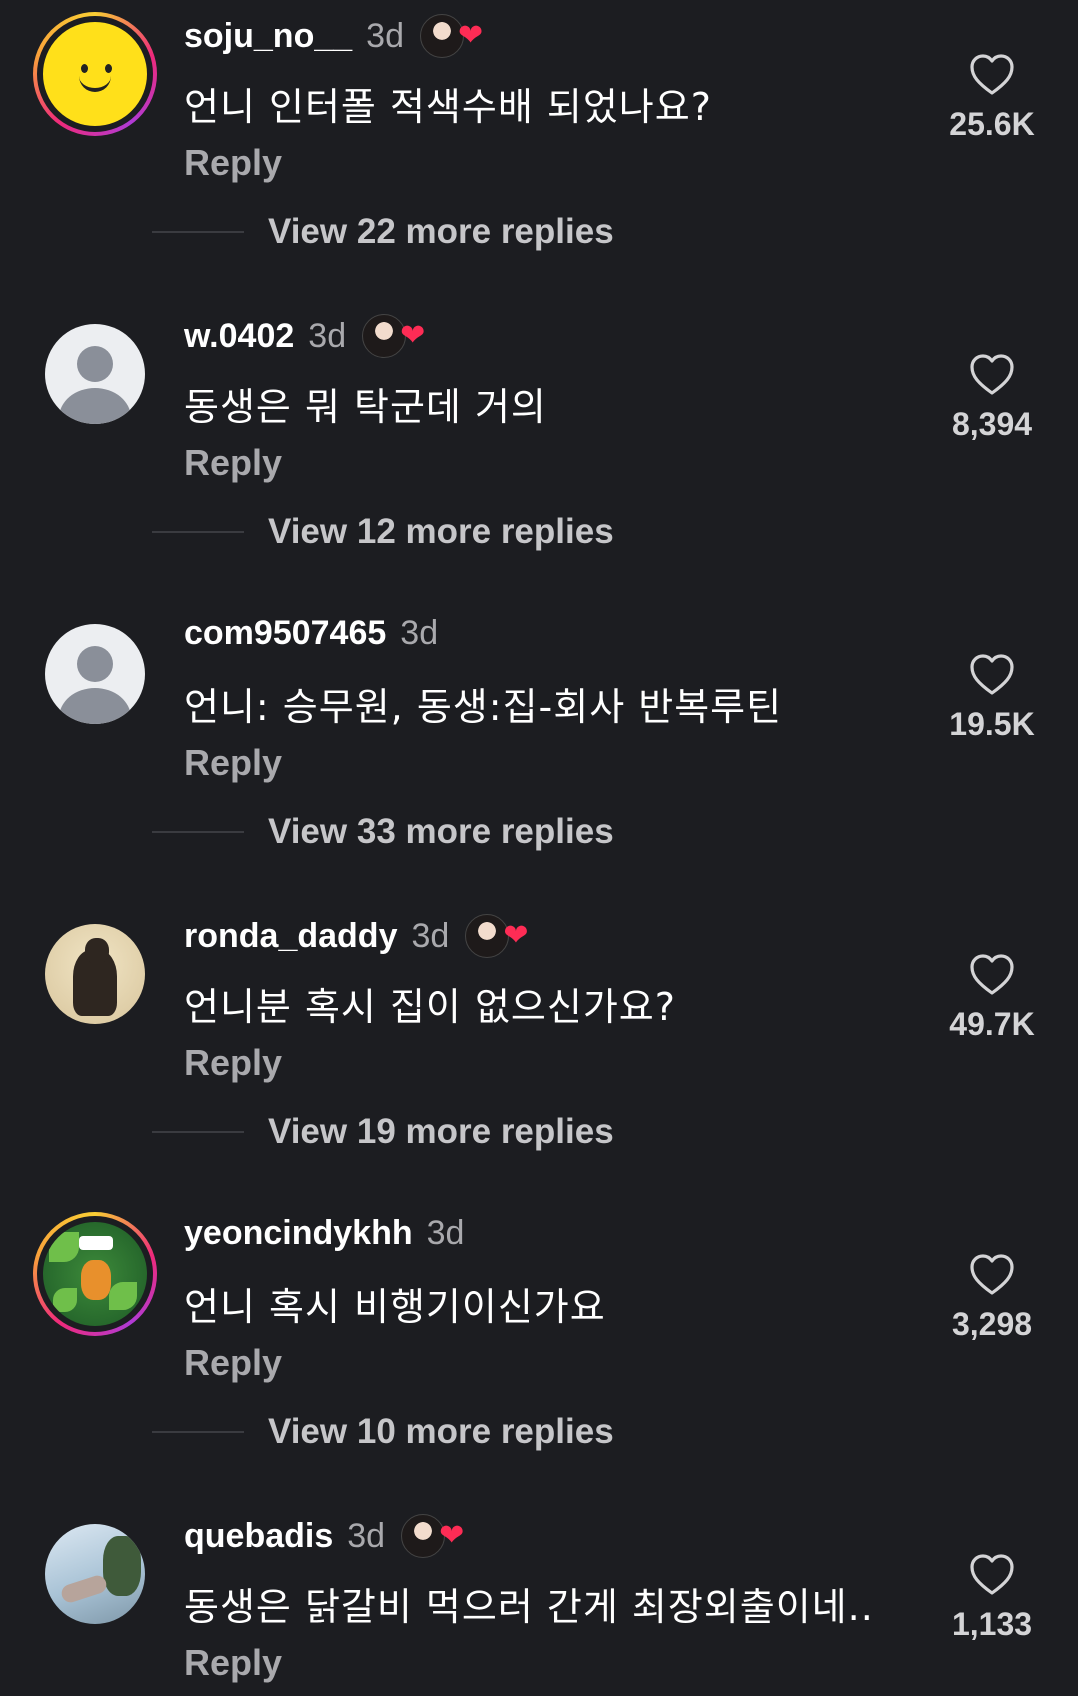 This screenshot has height=1696, width=1078. What do you see at coordinates (395, 1307) in the screenshot?
I see `comment-text: 언니 혹시 비행기이신가요` at bounding box center [395, 1307].